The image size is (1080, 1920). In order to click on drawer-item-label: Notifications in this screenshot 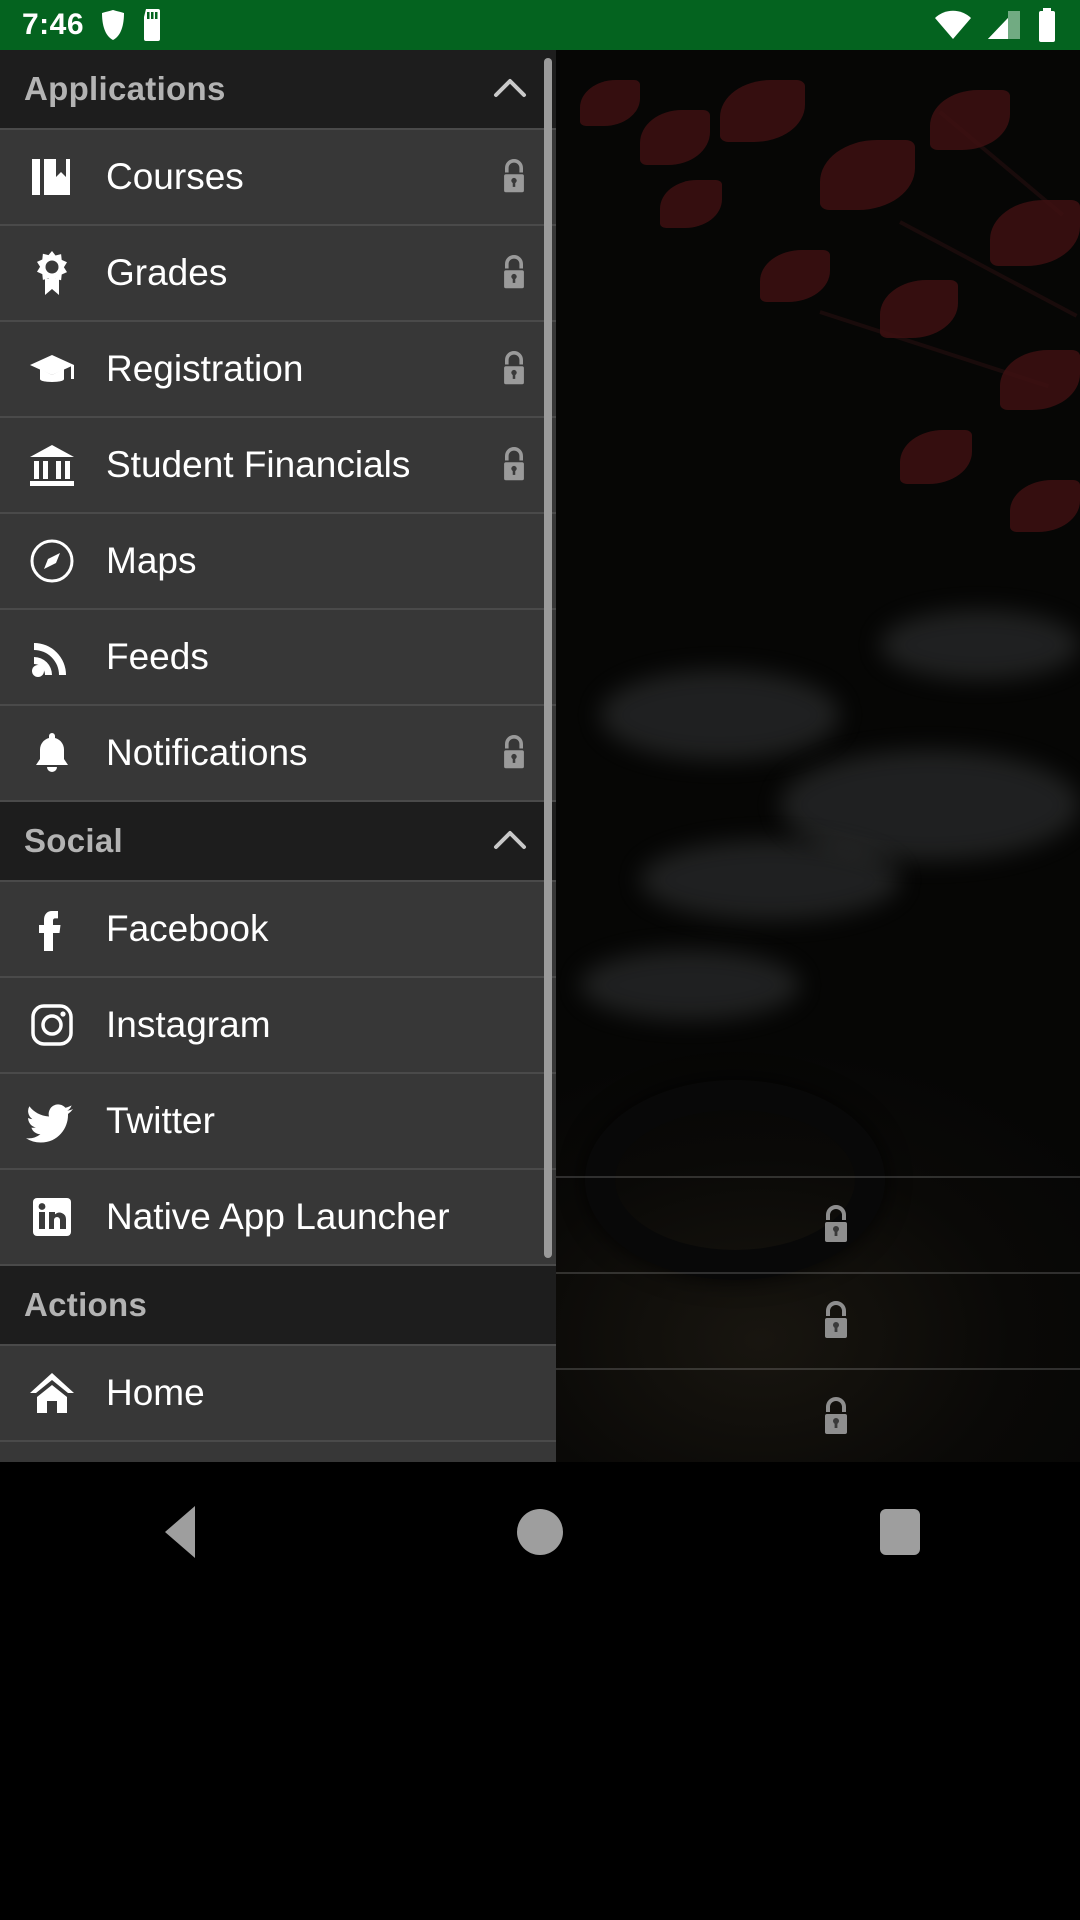, I will do `click(207, 752)`.